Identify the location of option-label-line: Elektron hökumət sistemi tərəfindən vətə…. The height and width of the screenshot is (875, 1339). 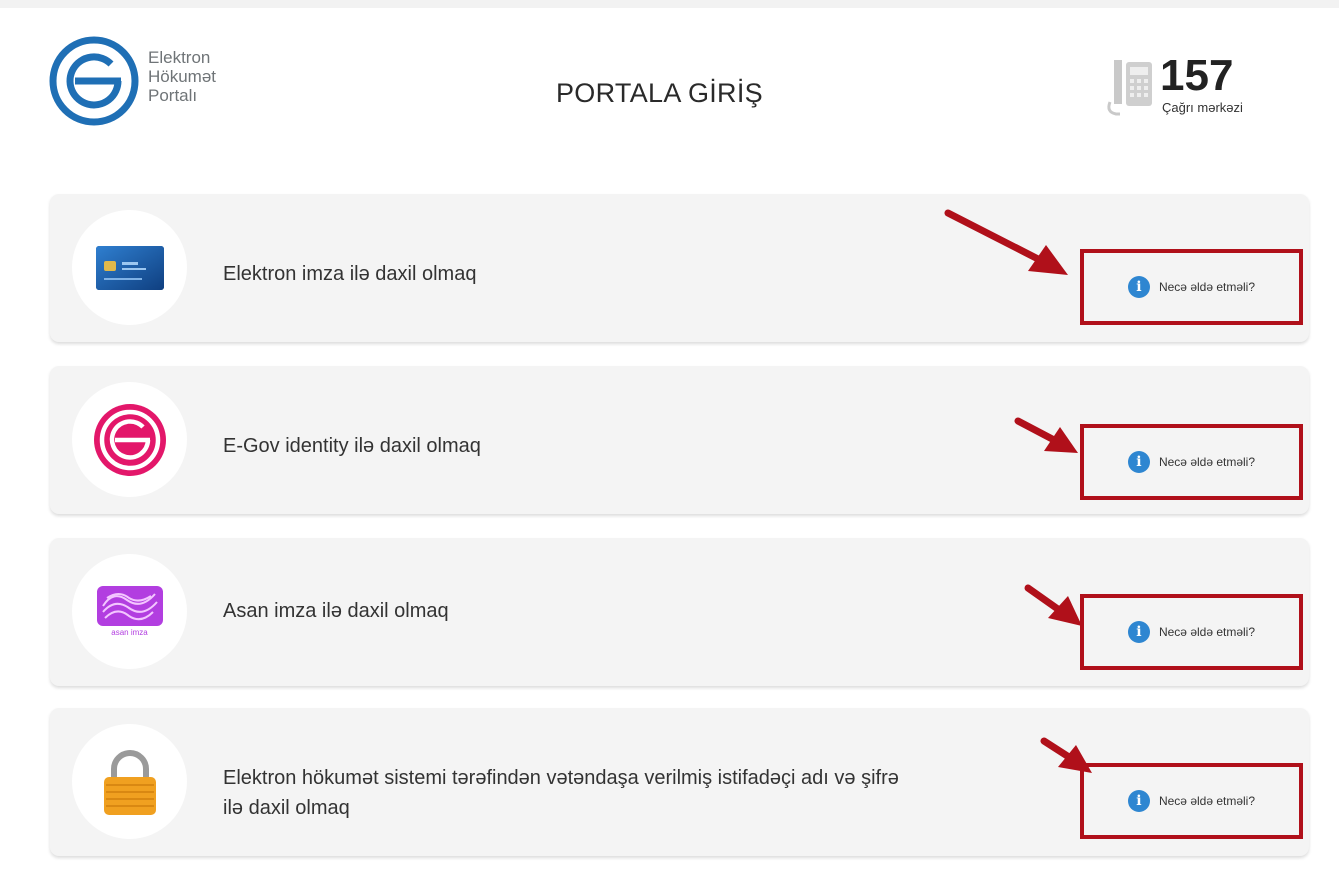
(561, 778).